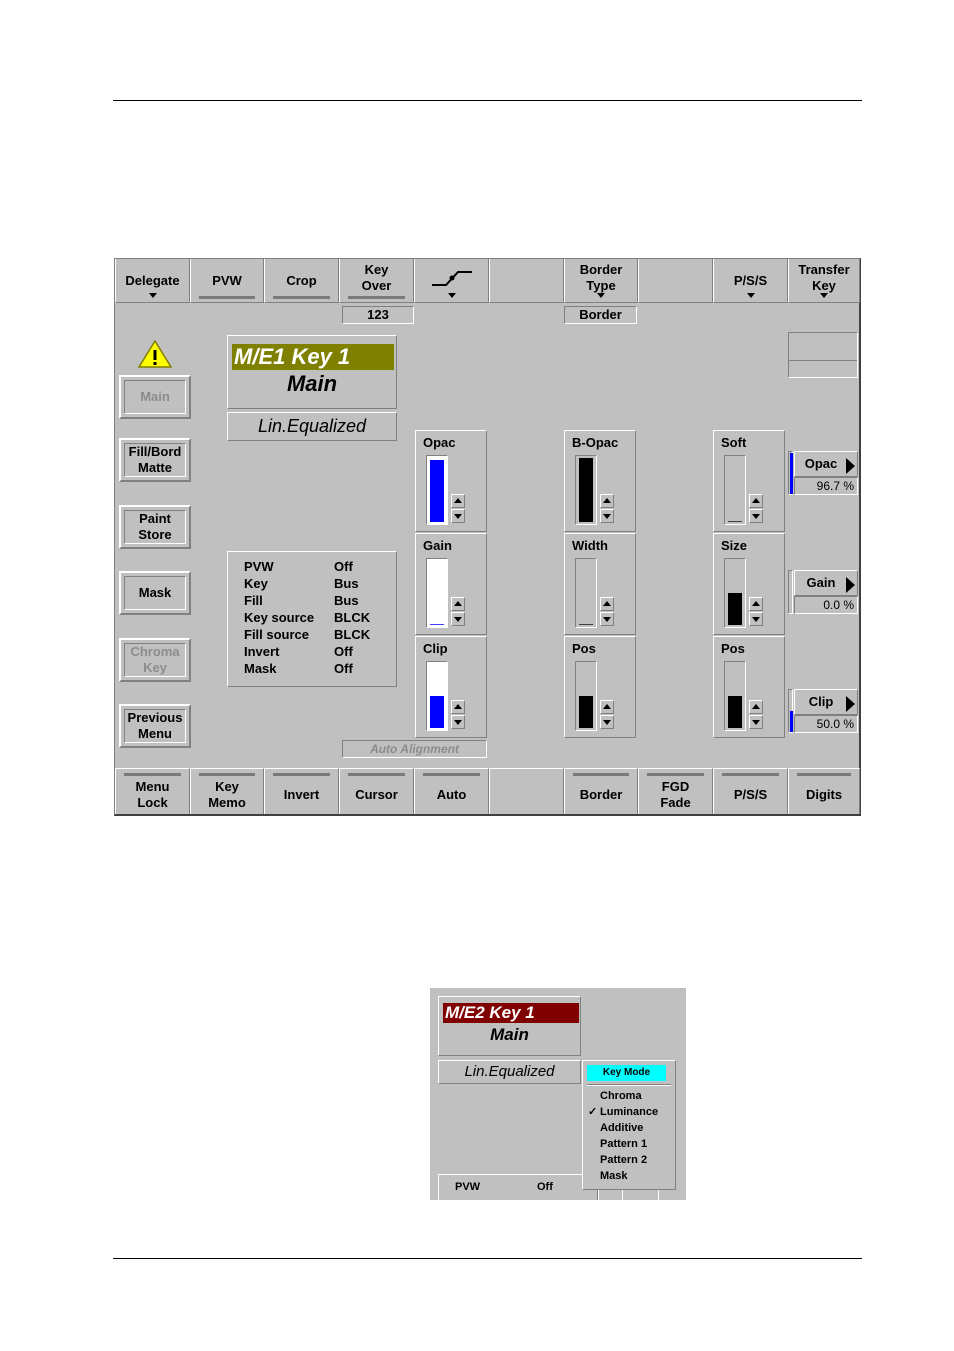 The width and height of the screenshot is (954, 1351). Describe the element at coordinates (600, 584) in the screenshot. I see `fader-width: Width` at that location.